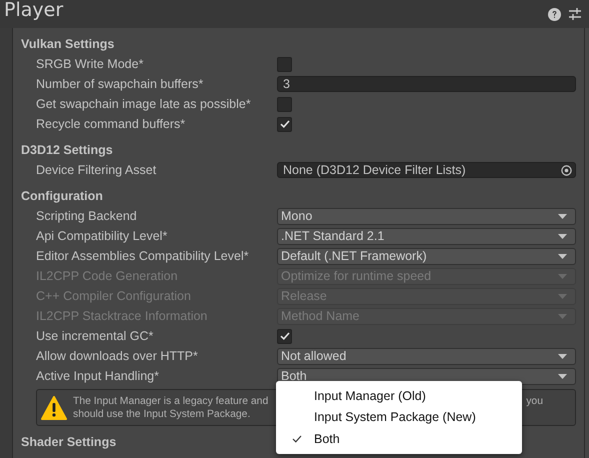 The width and height of the screenshot is (589, 458). Describe the element at coordinates (110, 124) in the screenshot. I see `field-label: Recycle command buffers*` at that location.